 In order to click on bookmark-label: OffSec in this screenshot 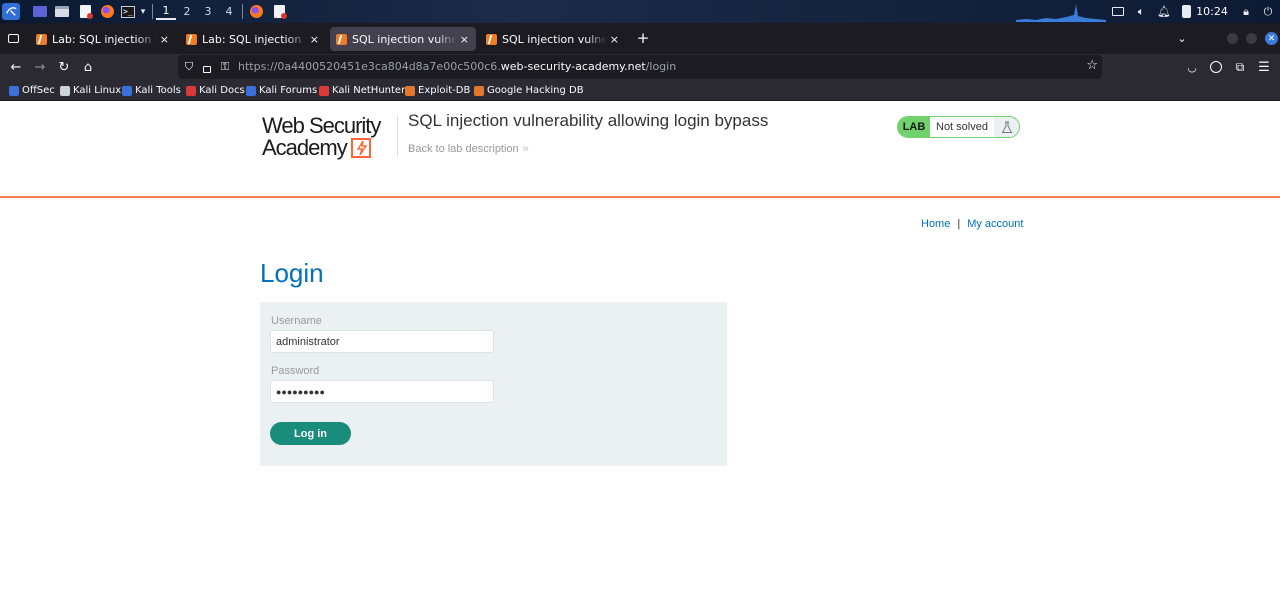, I will do `click(38, 90)`.